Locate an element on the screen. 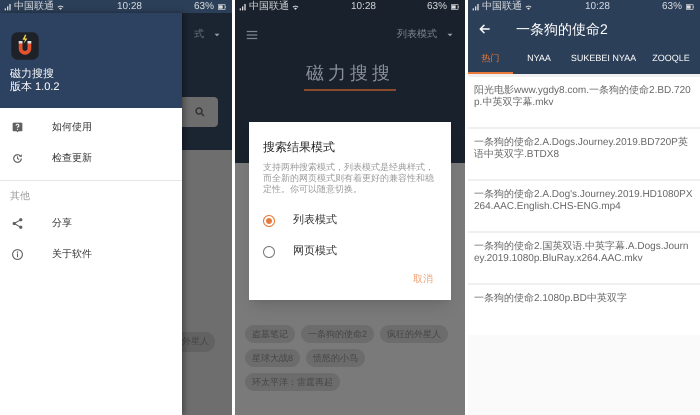  result-item: 一条狗的使命2.A.Dog's.Journey.2019.HD1080PX264.AAC.English.CHS-ENG.mp4 is located at coordinates (584, 206).